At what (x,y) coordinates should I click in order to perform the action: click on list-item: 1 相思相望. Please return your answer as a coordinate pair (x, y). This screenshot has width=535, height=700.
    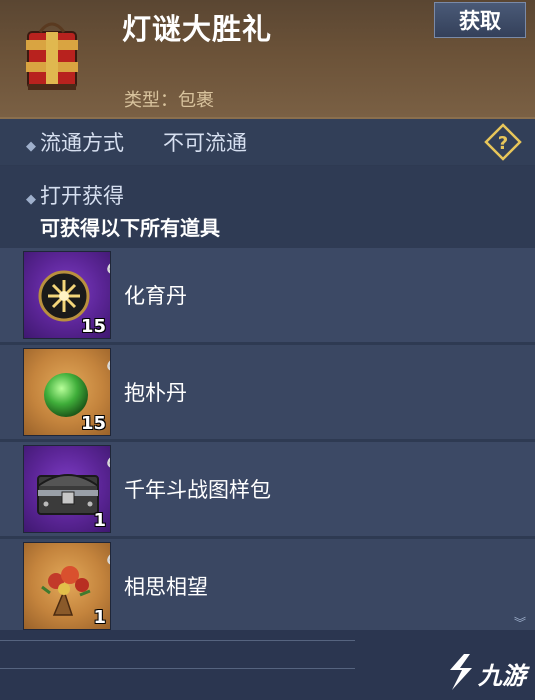
    Looking at the image, I should click on (267, 586).